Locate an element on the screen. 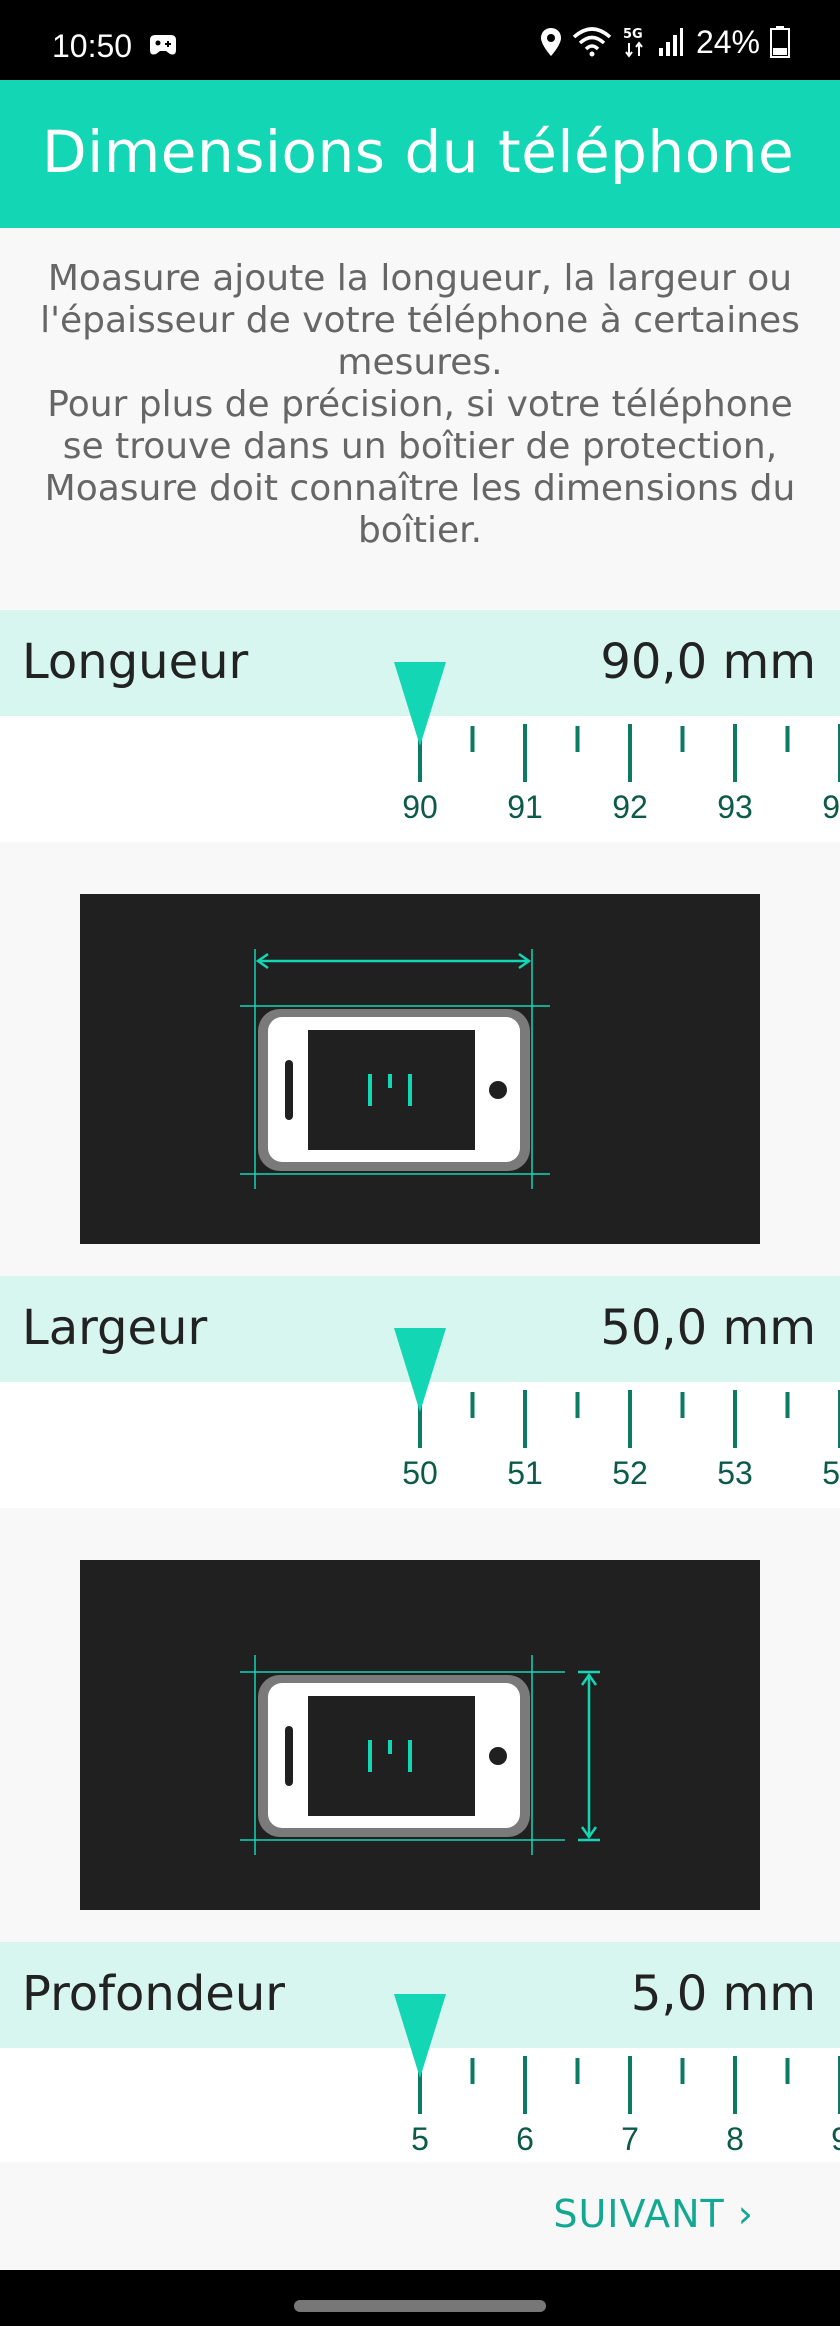 This screenshot has width=840, height=2326. ruler-tick-label: 52 is located at coordinates (630, 1473).